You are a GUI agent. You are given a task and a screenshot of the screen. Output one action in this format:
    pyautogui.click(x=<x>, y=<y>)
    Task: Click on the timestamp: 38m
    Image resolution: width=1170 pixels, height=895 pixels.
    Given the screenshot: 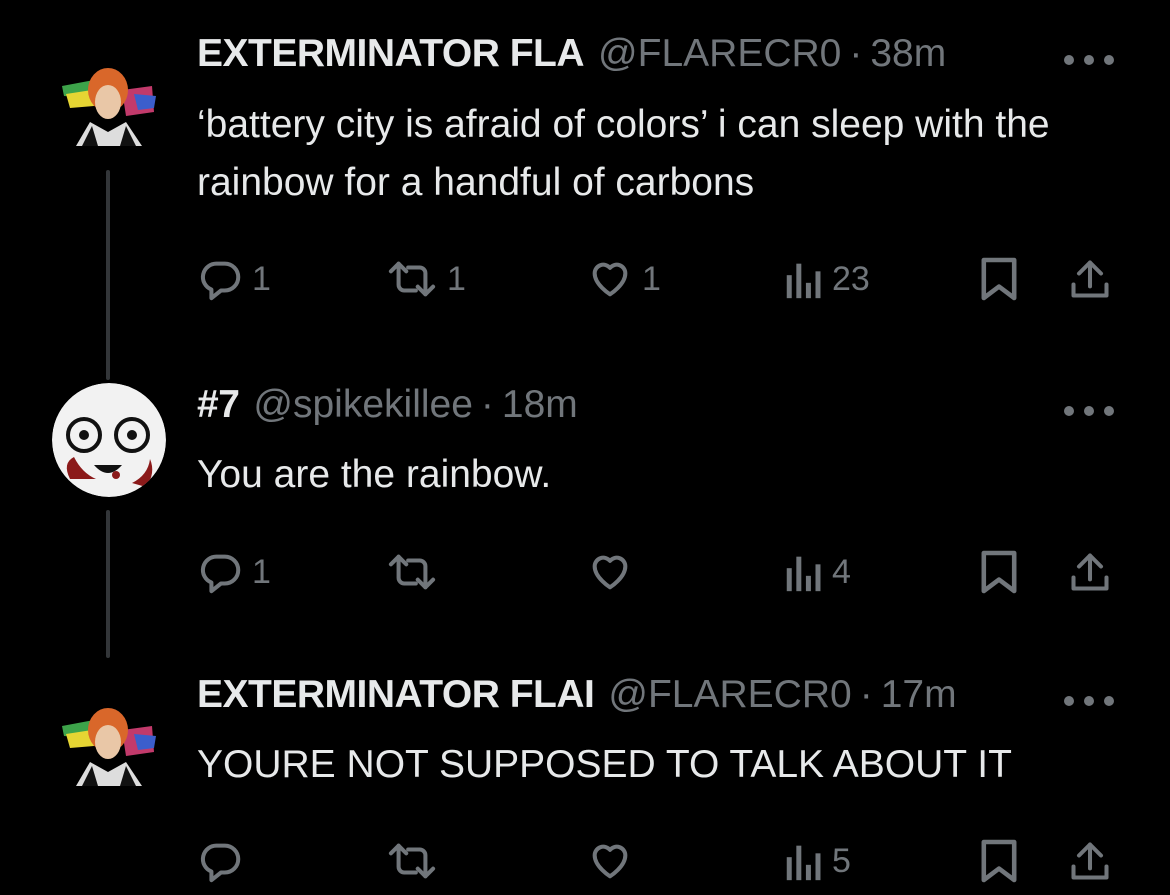 What is the action you would take?
    pyautogui.click(x=908, y=54)
    